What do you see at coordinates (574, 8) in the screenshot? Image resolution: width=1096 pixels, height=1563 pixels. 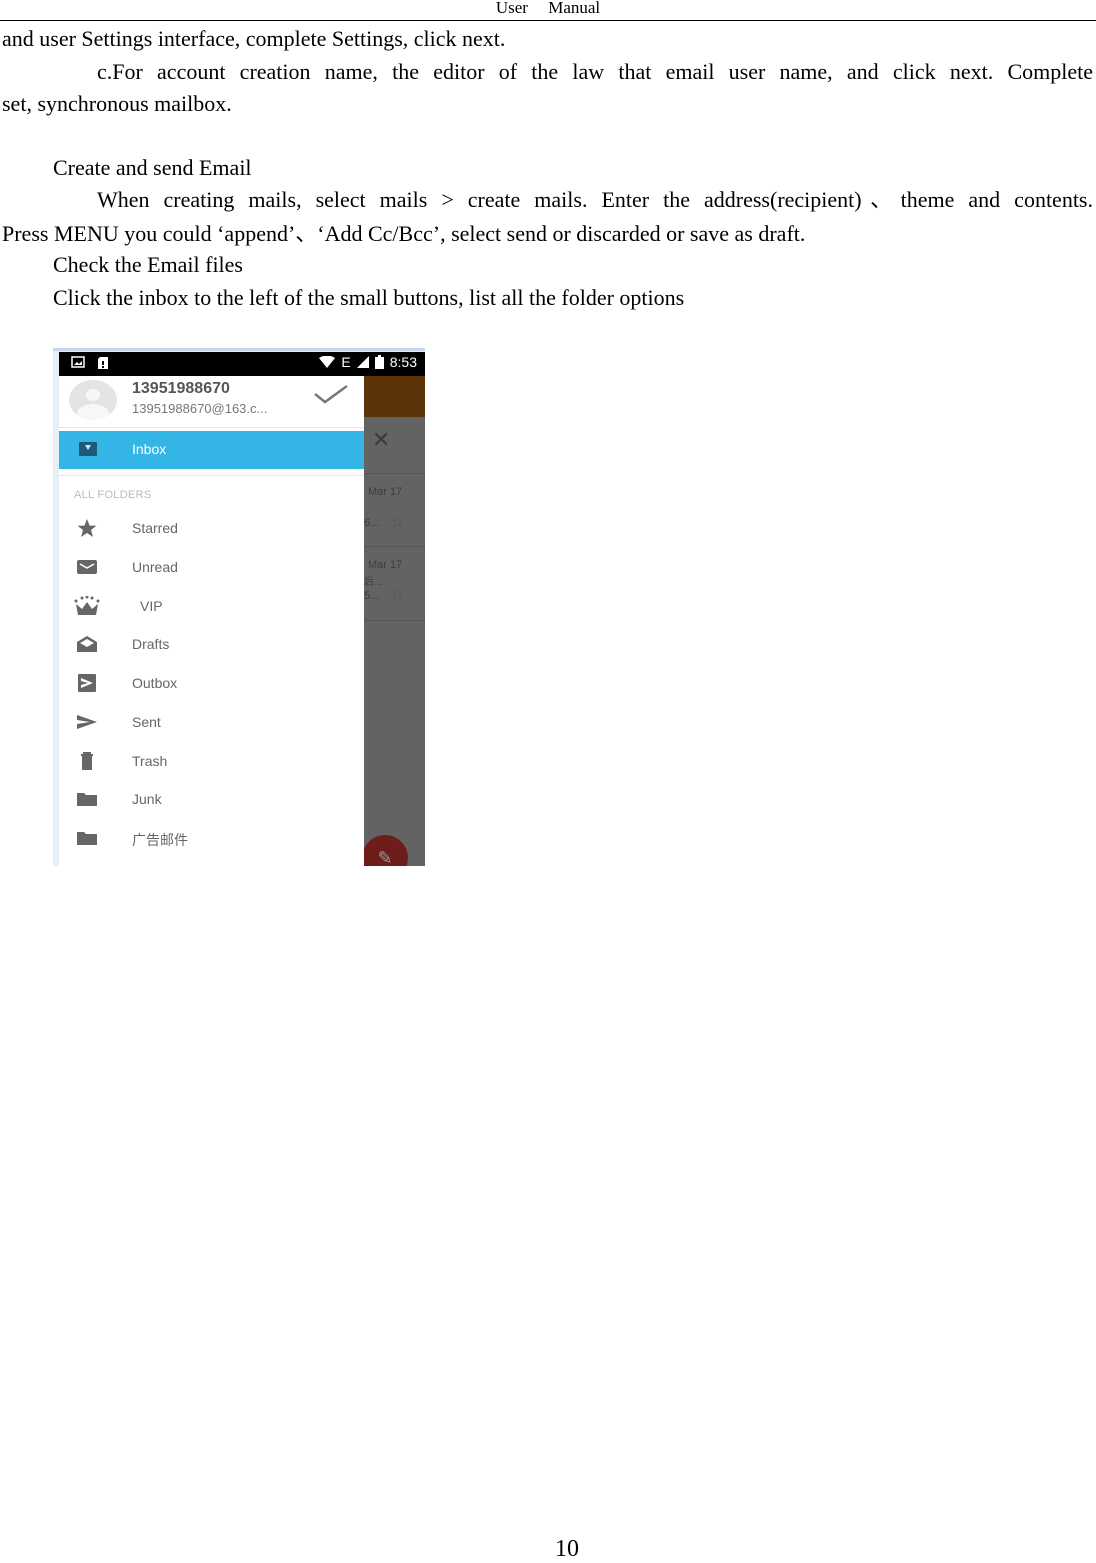 I see `header-right: Manual` at bounding box center [574, 8].